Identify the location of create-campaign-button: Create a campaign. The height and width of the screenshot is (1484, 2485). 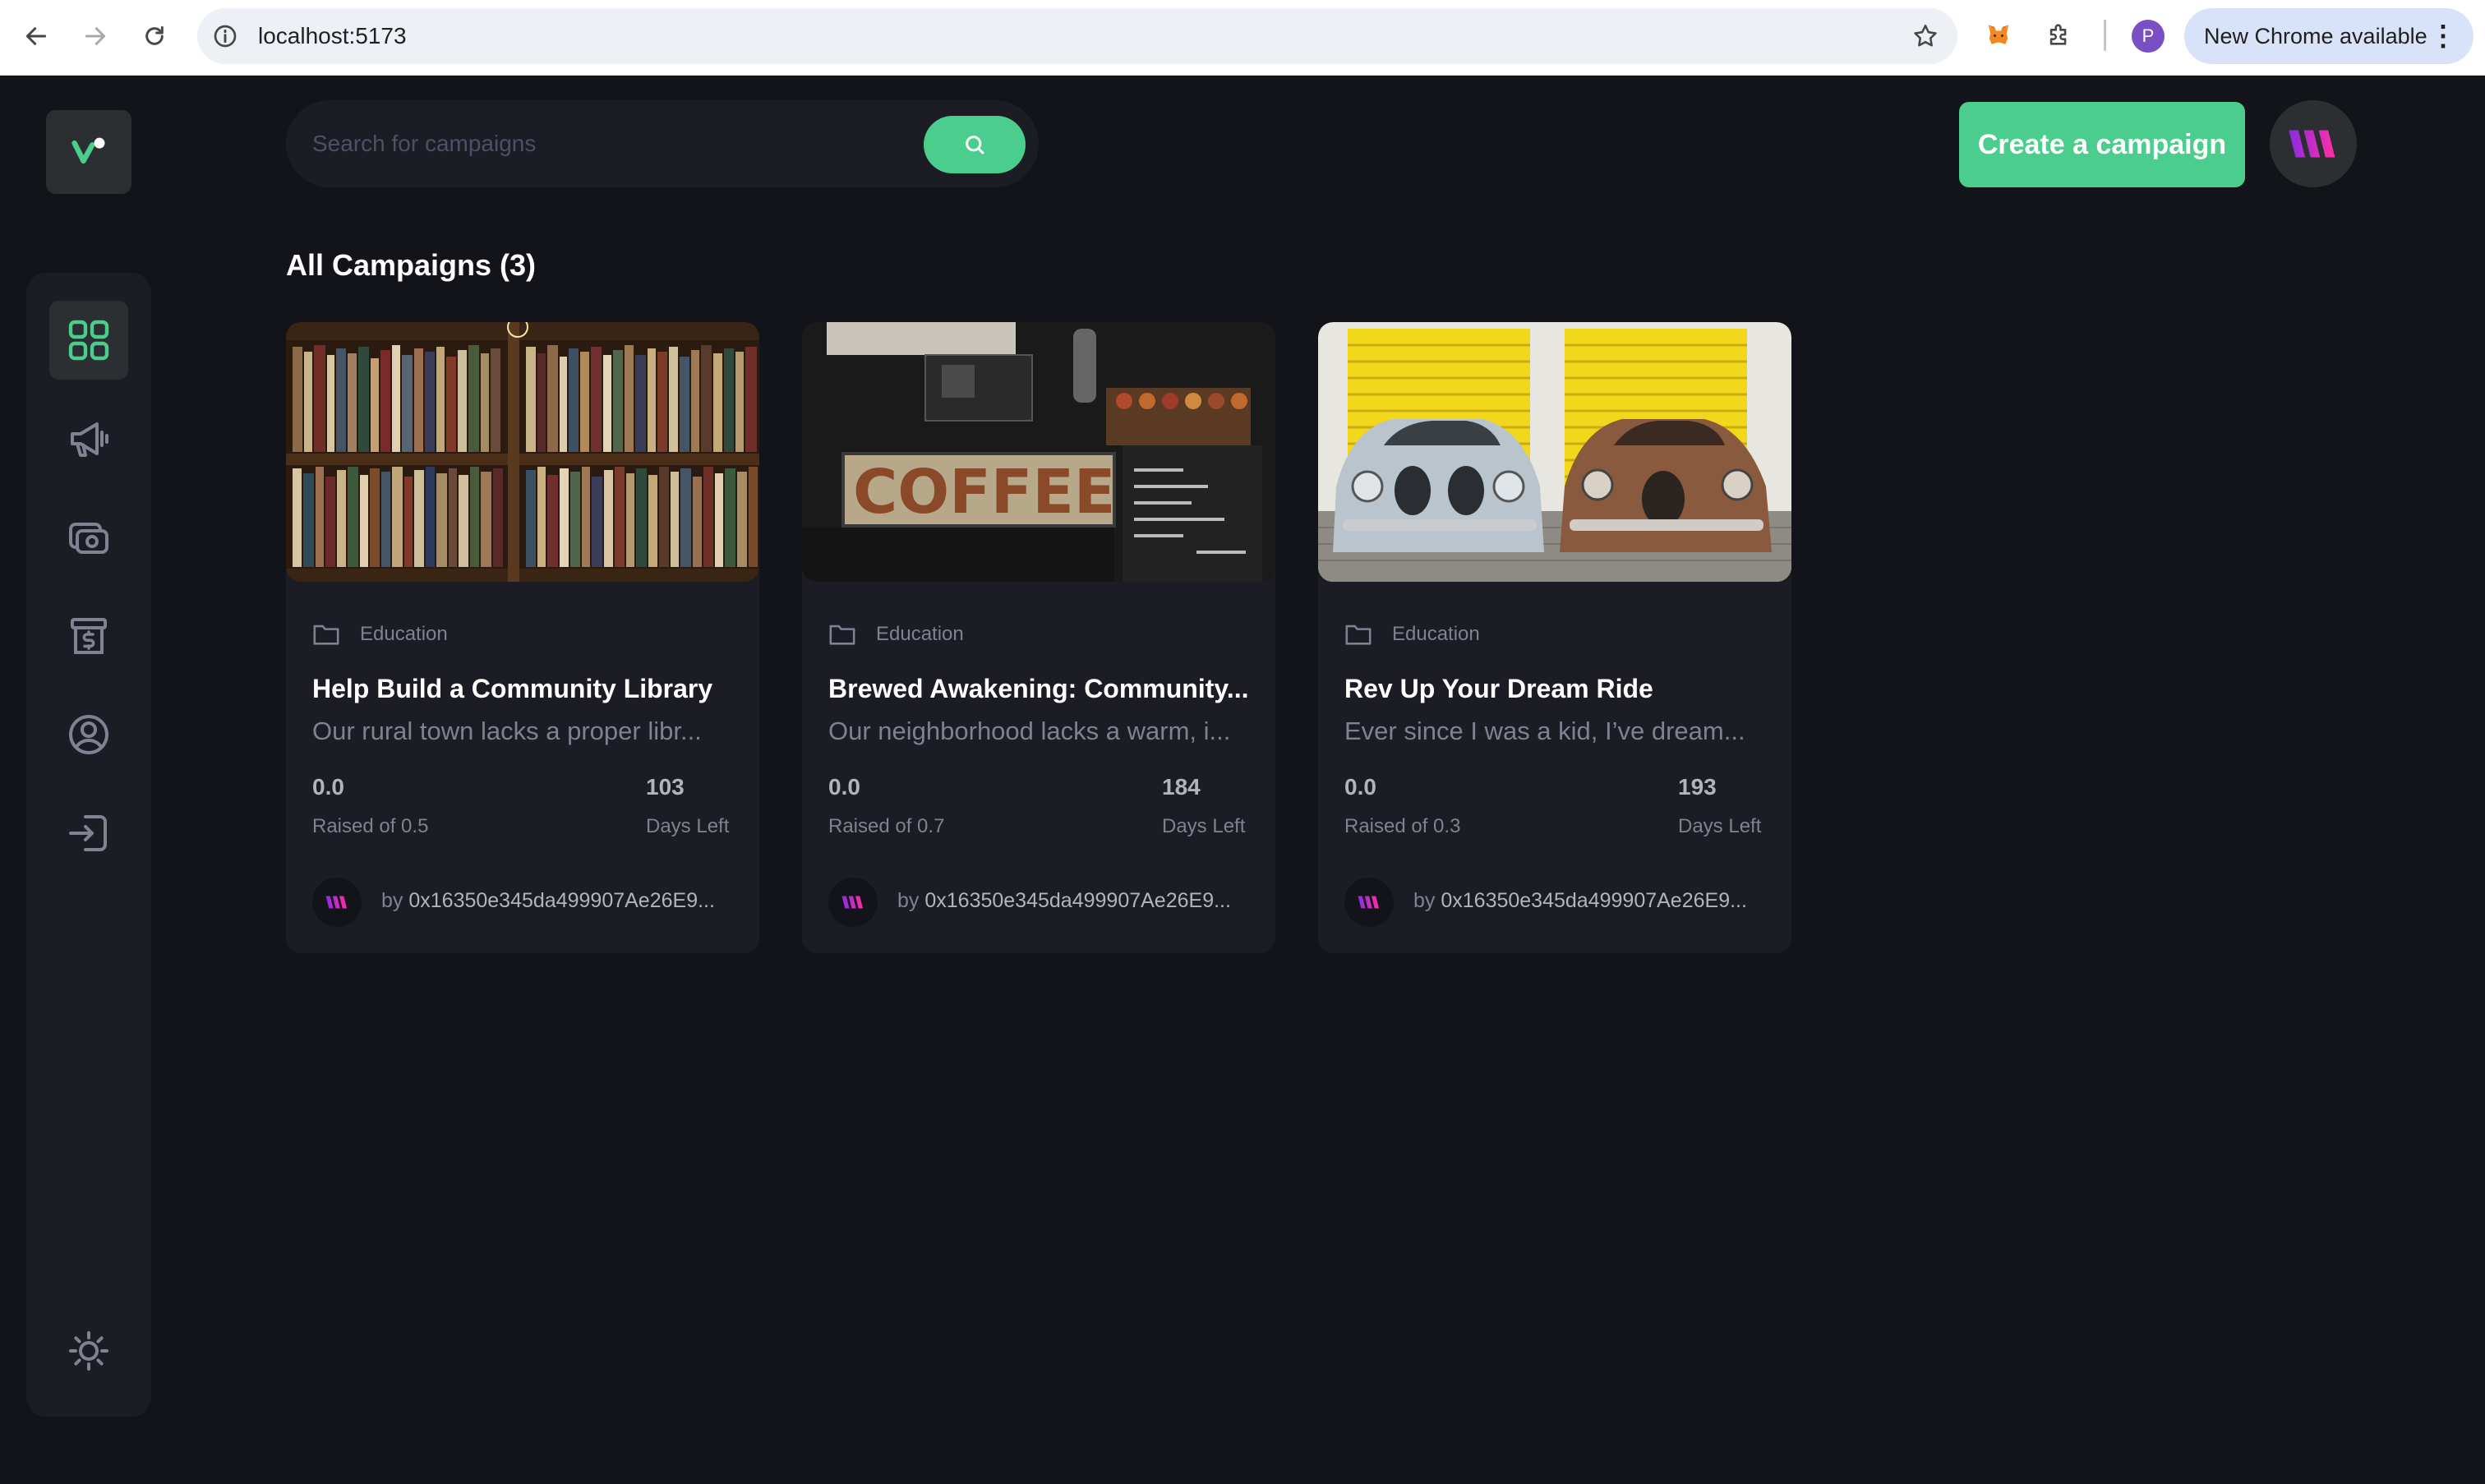
(2102, 144).